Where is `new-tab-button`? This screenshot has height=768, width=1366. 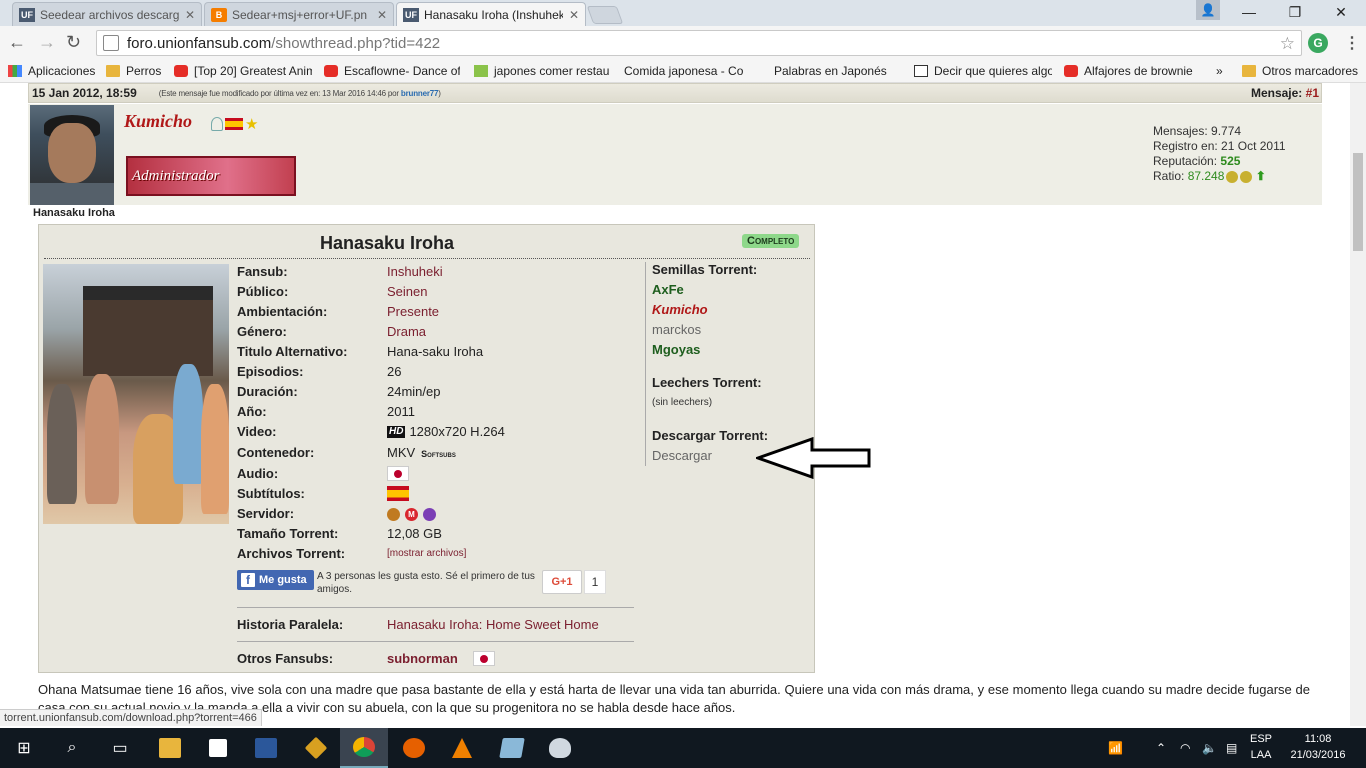 new-tab-button is located at coordinates (605, 15).